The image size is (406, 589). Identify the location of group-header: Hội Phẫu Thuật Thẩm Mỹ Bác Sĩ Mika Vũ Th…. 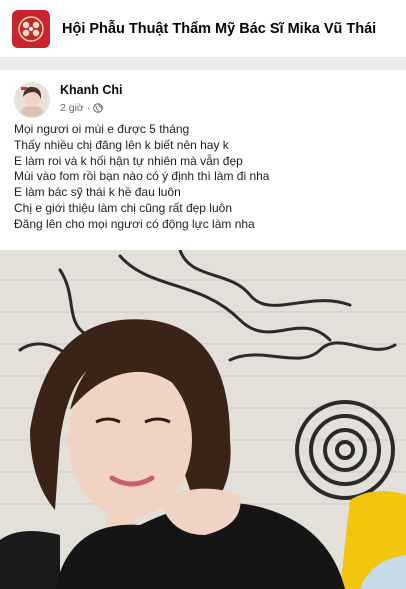
(203, 29).